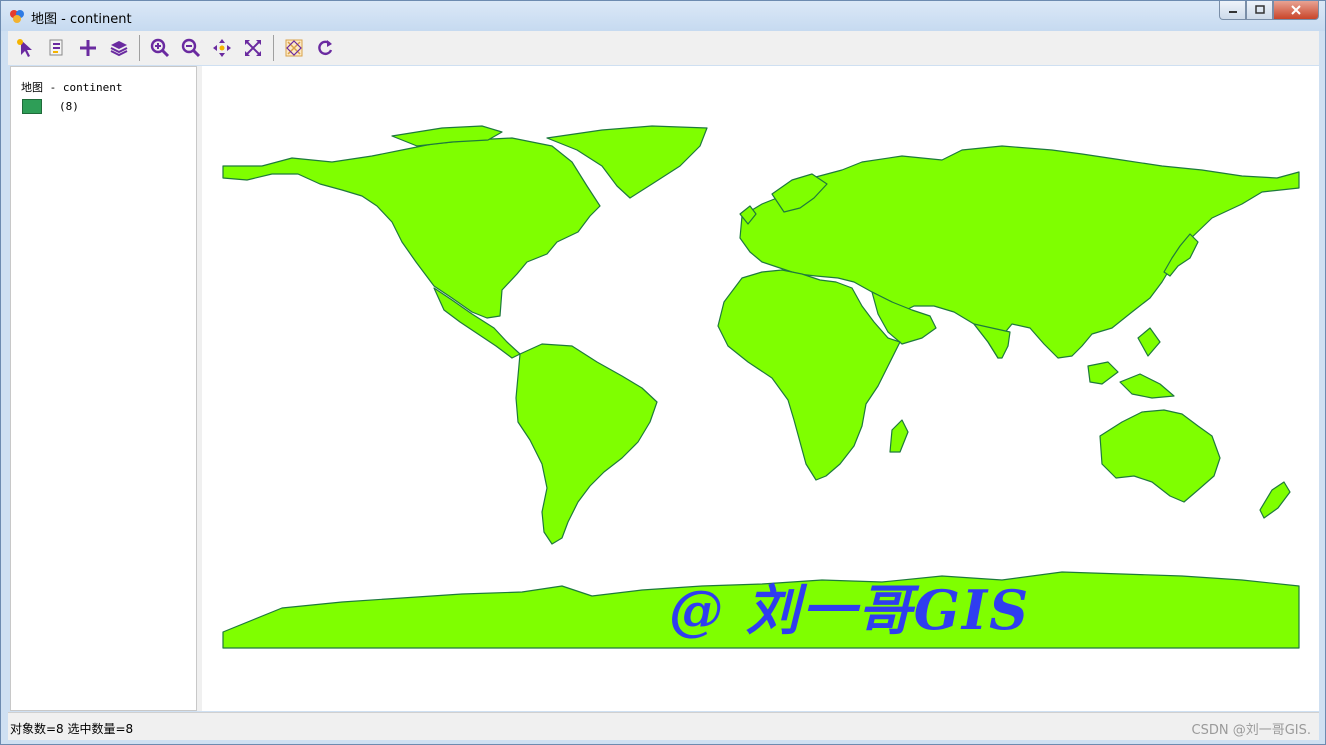 The height and width of the screenshot is (745, 1326). What do you see at coordinates (32, 106) in the screenshot?
I see `legend-color-swatch` at bounding box center [32, 106].